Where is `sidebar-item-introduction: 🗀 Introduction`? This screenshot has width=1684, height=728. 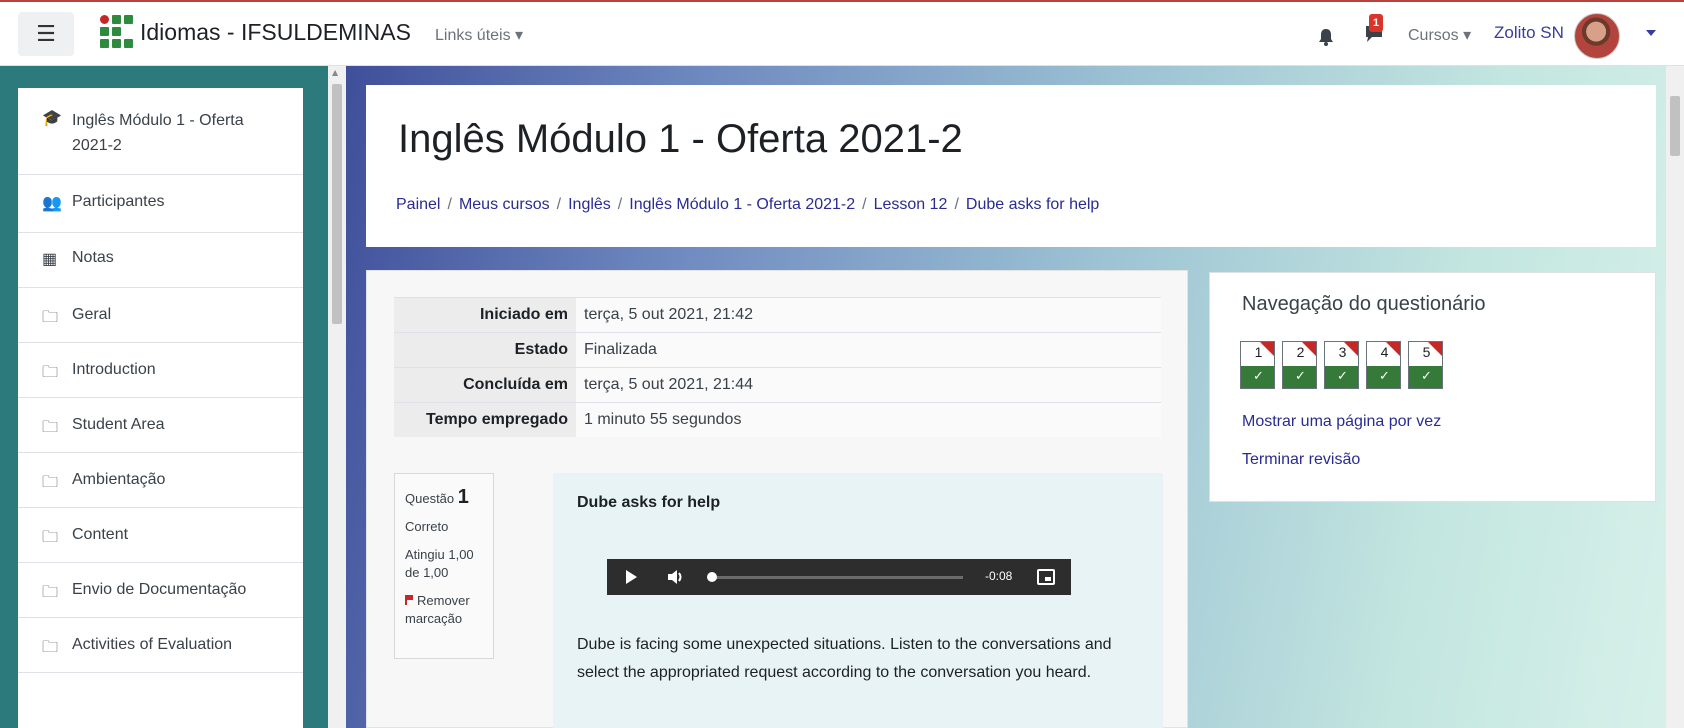
sidebar-item-introduction: 🗀 Introduction is located at coordinates (160, 370).